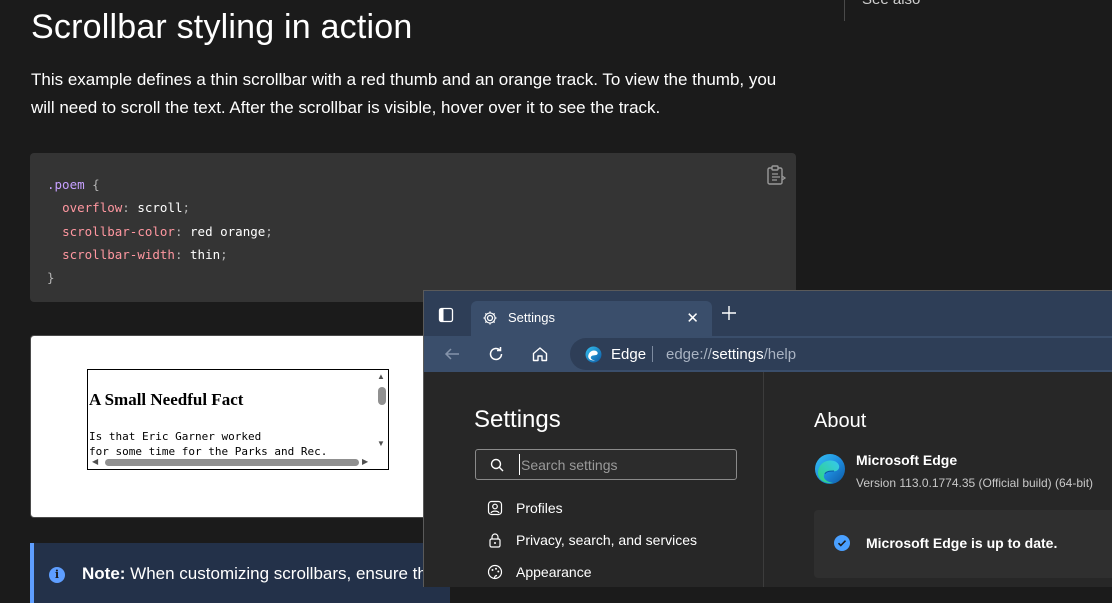 Image resolution: width=1112 pixels, height=603 pixels. Describe the element at coordinates (776, 175) in the screenshot. I see `copy-to-clipboard-icon` at that location.